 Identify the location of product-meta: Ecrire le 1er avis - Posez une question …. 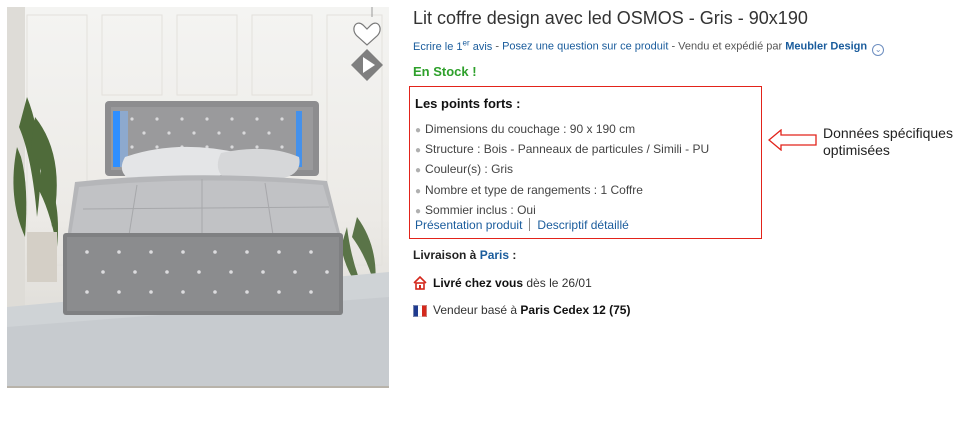
(649, 47).